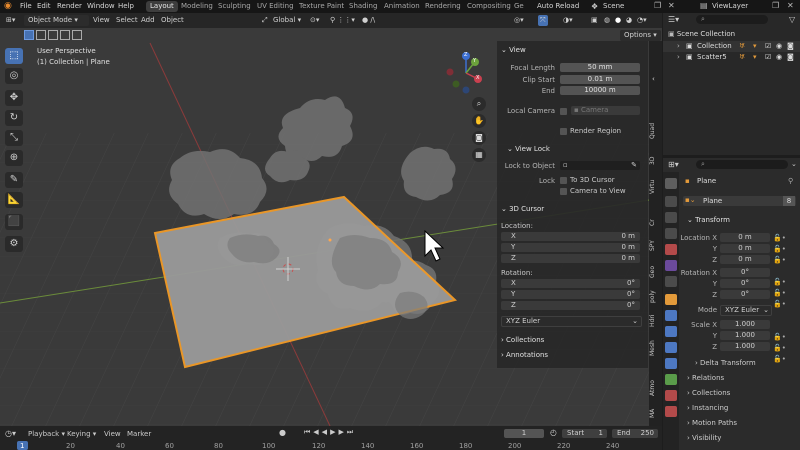 The width and height of the screenshot is (800, 450). I want to click on users-count: 8, so click(789, 201).